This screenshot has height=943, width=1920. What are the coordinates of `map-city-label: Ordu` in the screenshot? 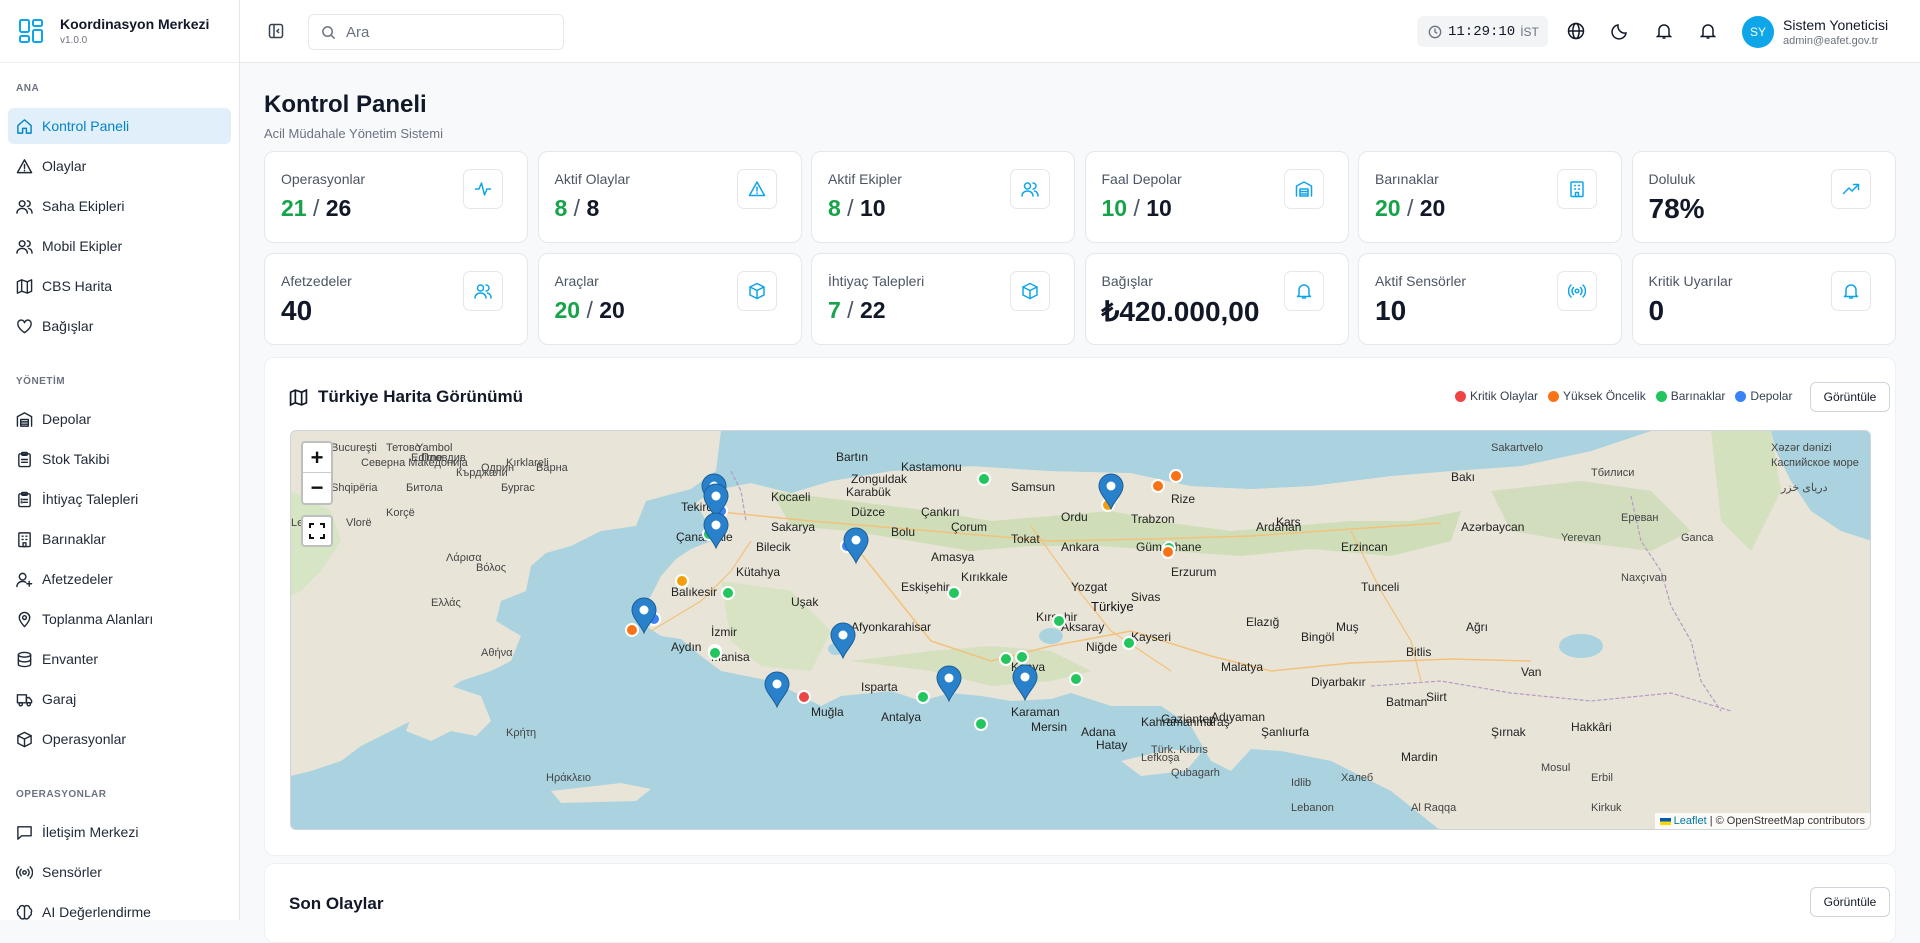 It's located at (1074, 517).